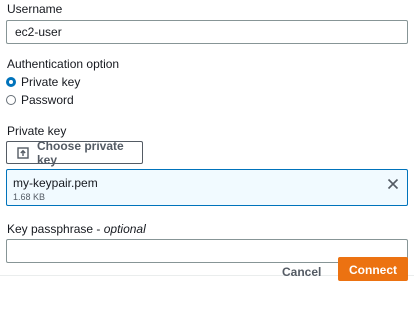 This screenshot has width=414, height=313. What do you see at coordinates (37, 131) in the screenshot?
I see `private-key-label: Private key` at bounding box center [37, 131].